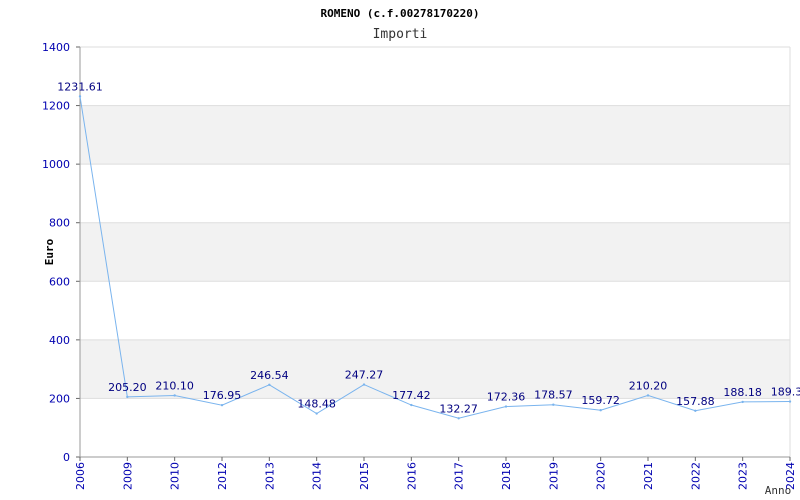 The height and width of the screenshot is (500, 800). I want to click on data-label: 148.48, so click(316, 404).